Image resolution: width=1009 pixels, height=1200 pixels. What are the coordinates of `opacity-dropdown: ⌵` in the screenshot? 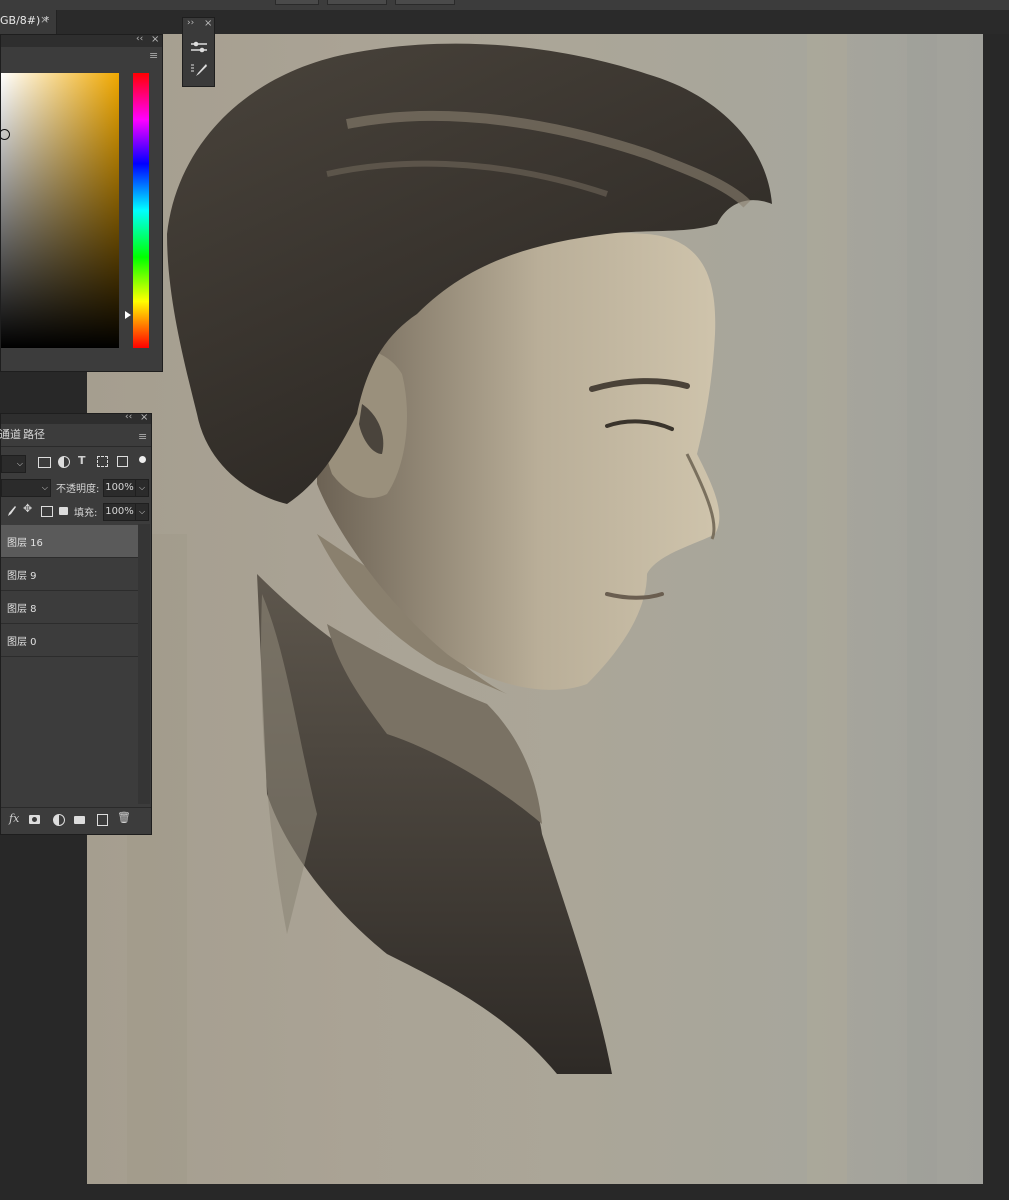 It's located at (142, 488).